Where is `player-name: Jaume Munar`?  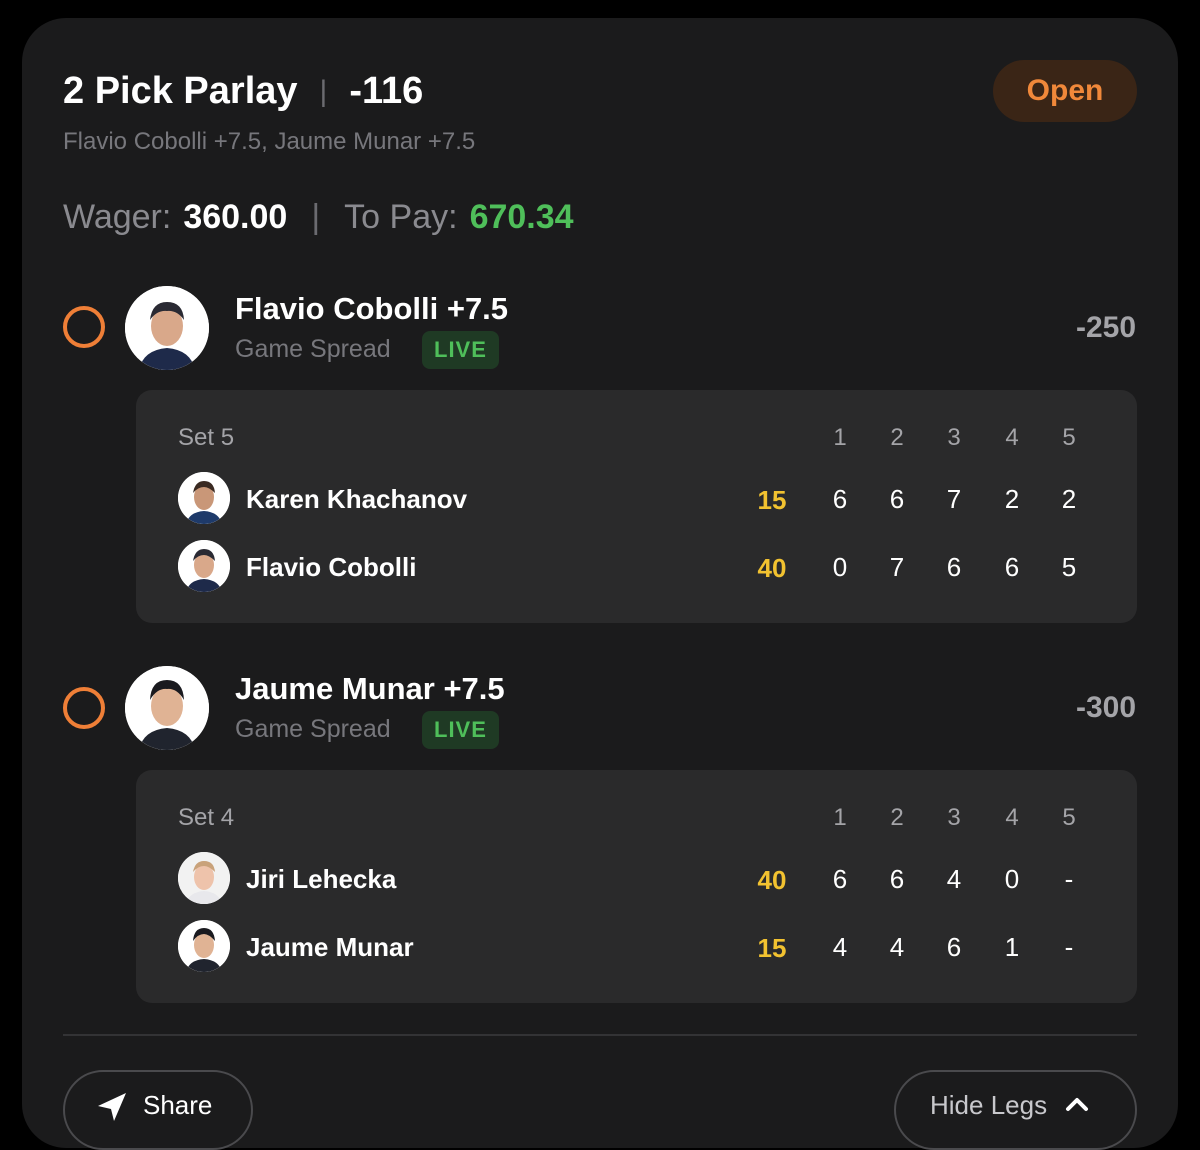
player-name: Jaume Munar is located at coordinates (330, 947).